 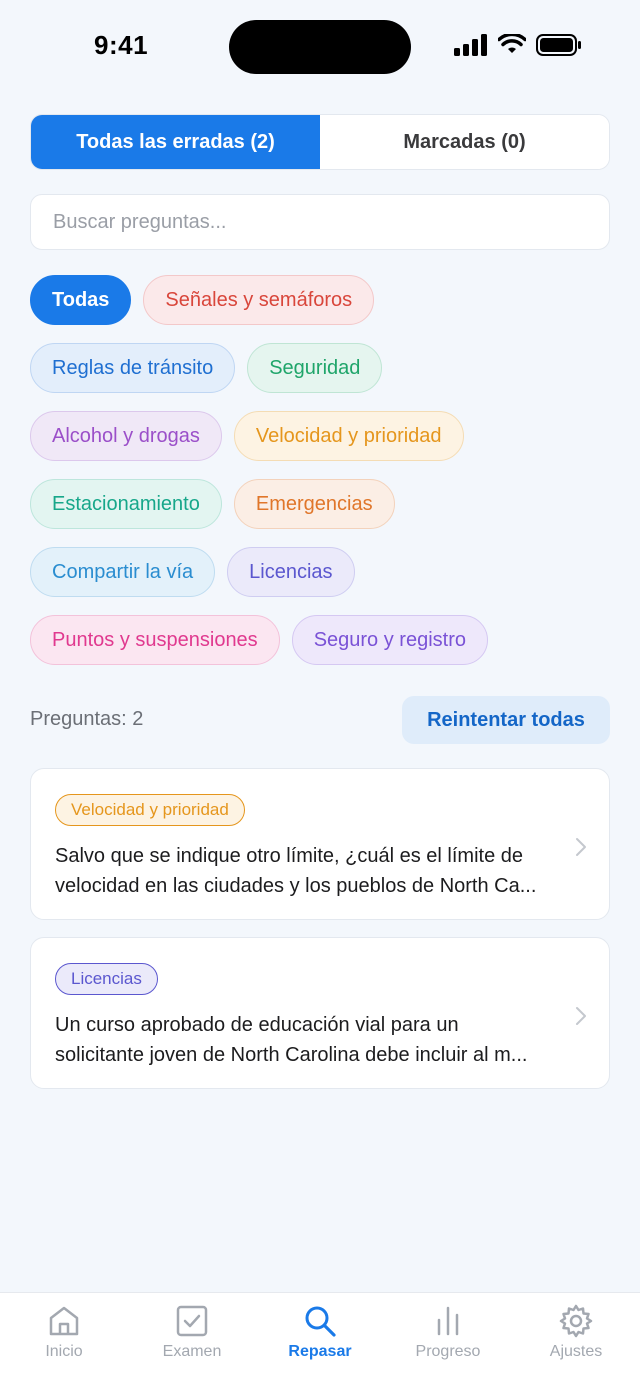 I want to click on question-category-tag: Licencias, so click(x=106, y=979).